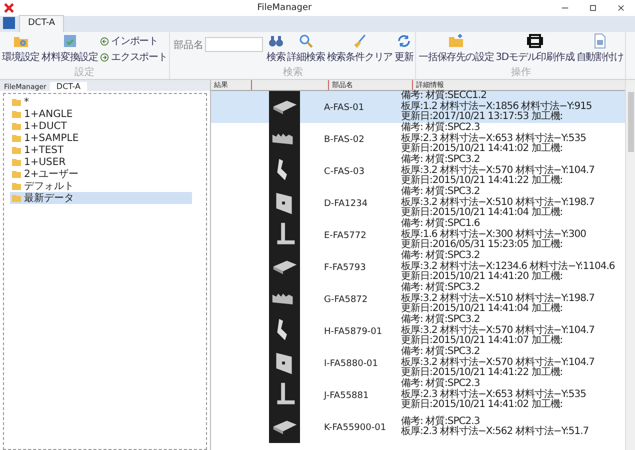  What do you see at coordinates (495, 432) in the screenshot?
I see `detail-line: 板厚:2.3 材料寸法−X:562 材料寸法−Y:51.7` at bounding box center [495, 432].